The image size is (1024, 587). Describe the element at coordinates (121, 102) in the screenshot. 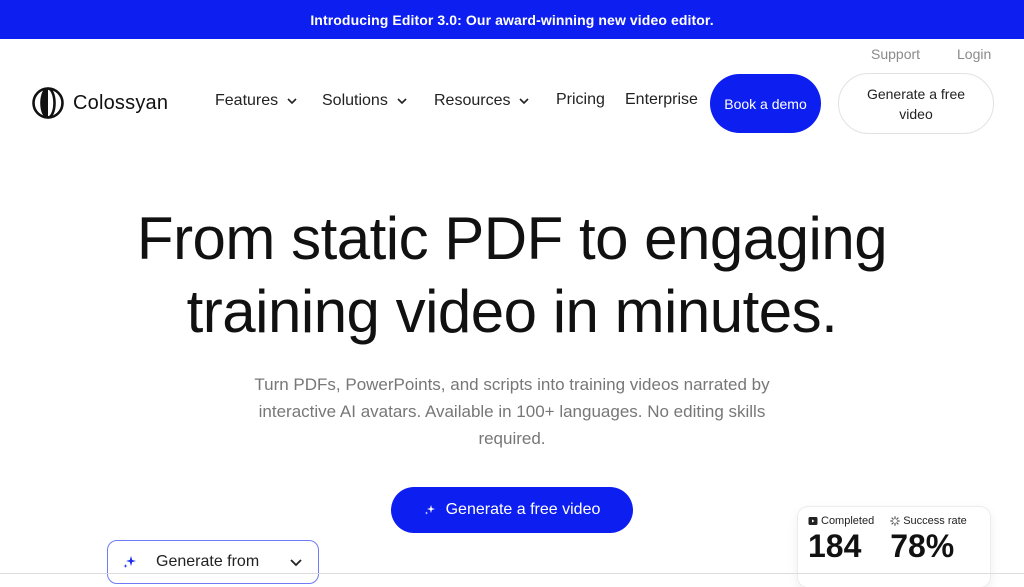

I see `brand-name: Colossyan` at that location.